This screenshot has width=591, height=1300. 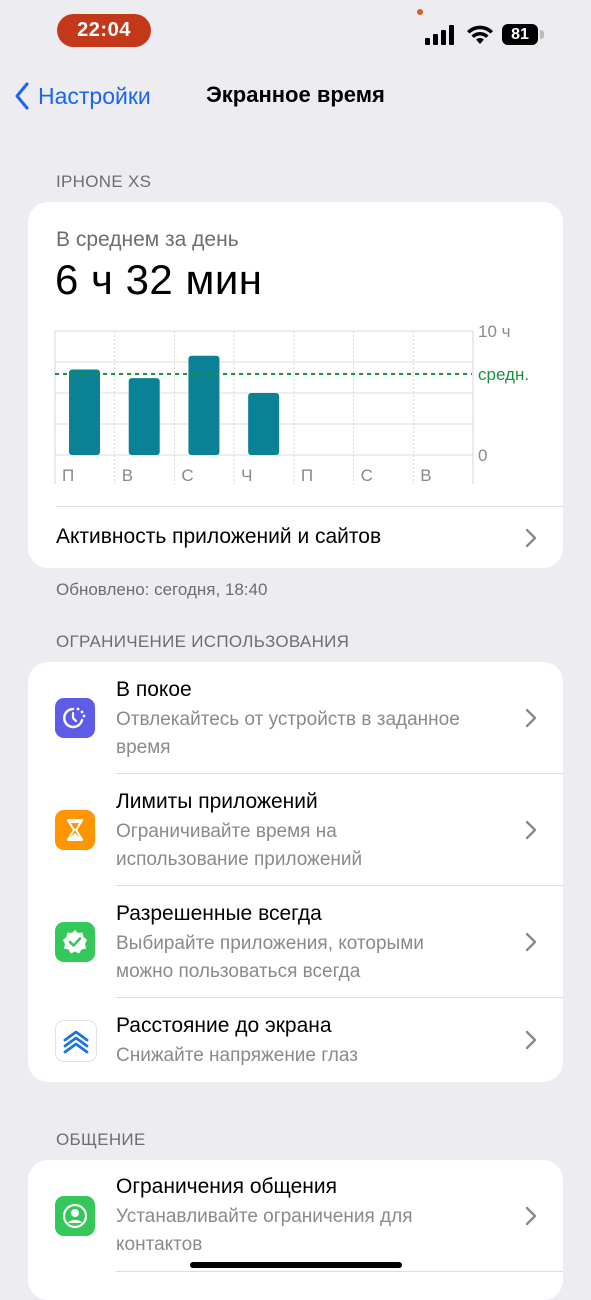 What do you see at coordinates (246, 475) in the screenshot?
I see `chart-x-tick-label: Ч` at bounding box center [246, 475].